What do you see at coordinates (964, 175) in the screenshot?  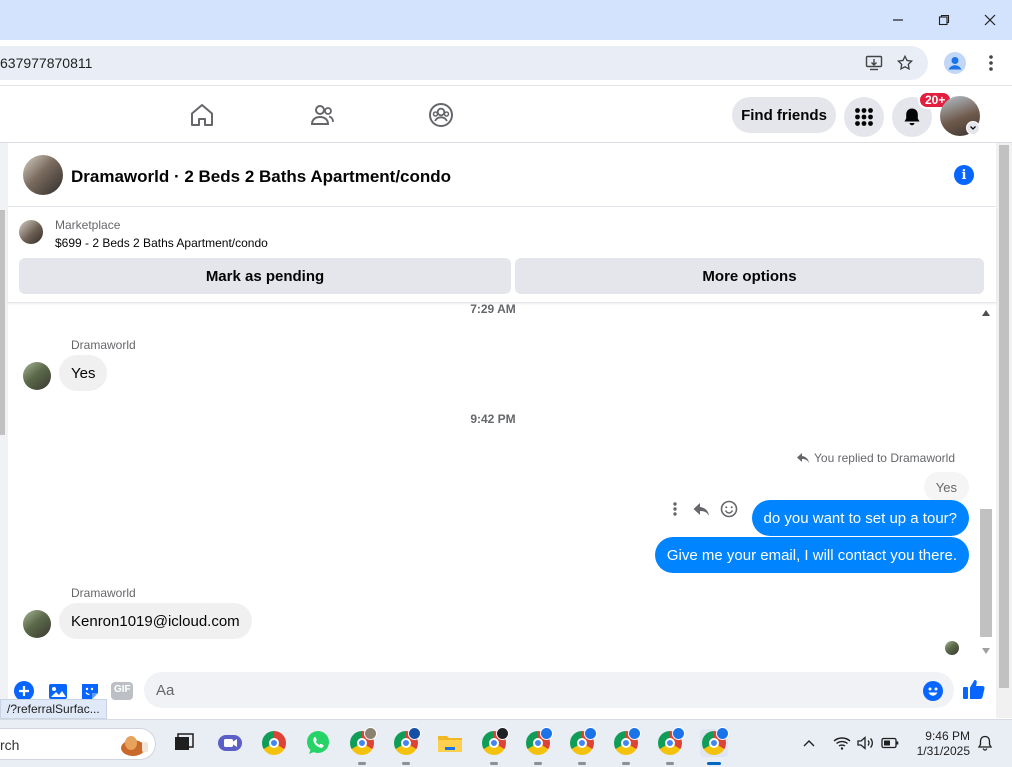 I see `info-icon: i` at bounding box center [964, 175].